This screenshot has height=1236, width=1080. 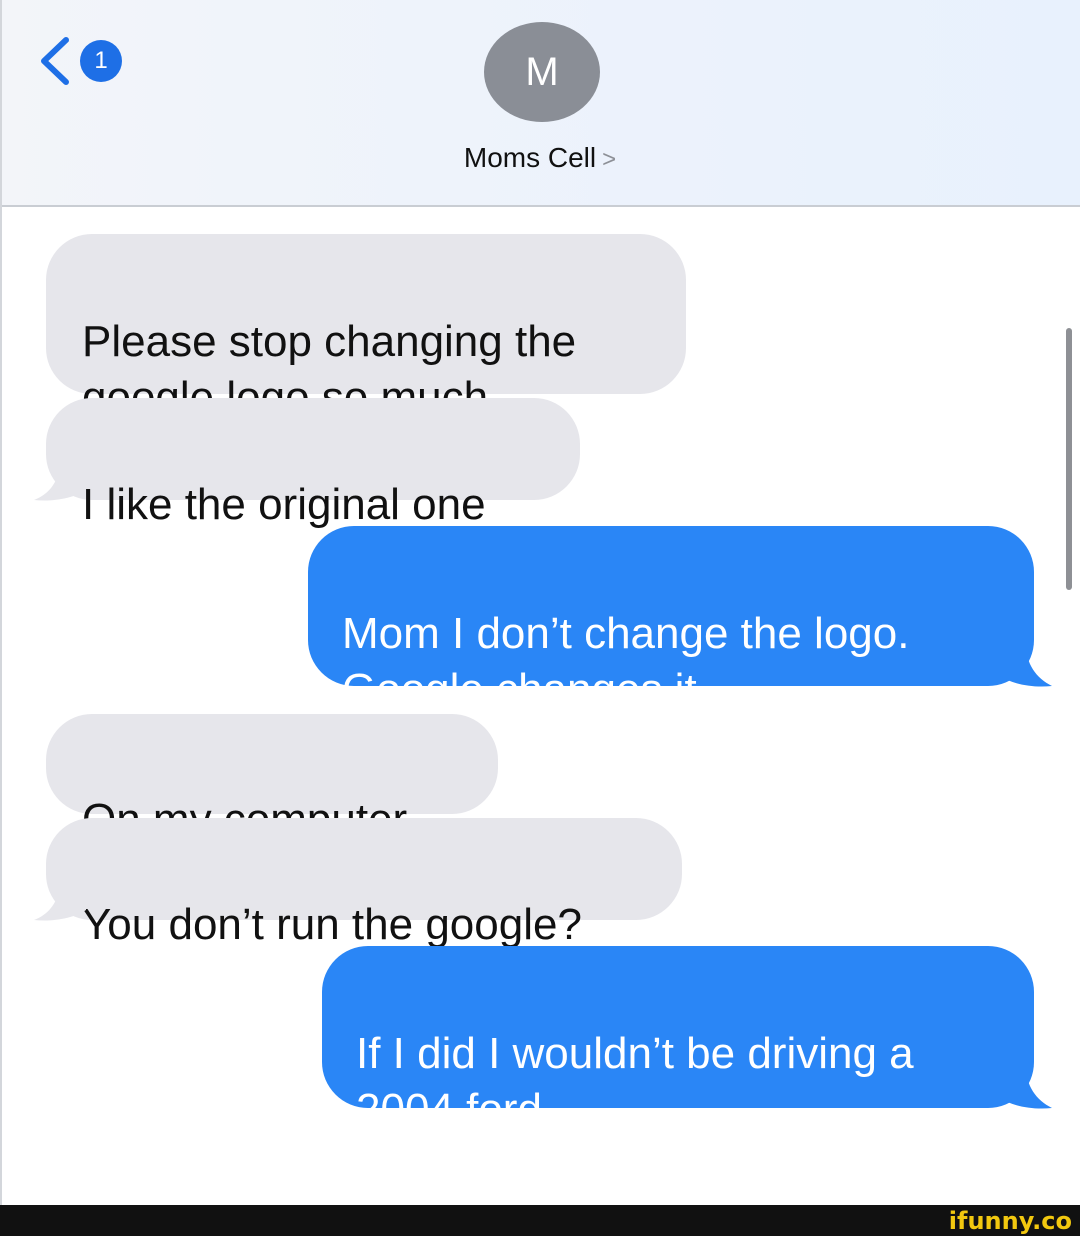 What do you see at coordinates (1, 602) in the screenshot?
I see `screen-edge` at bounding box center [1, 602].